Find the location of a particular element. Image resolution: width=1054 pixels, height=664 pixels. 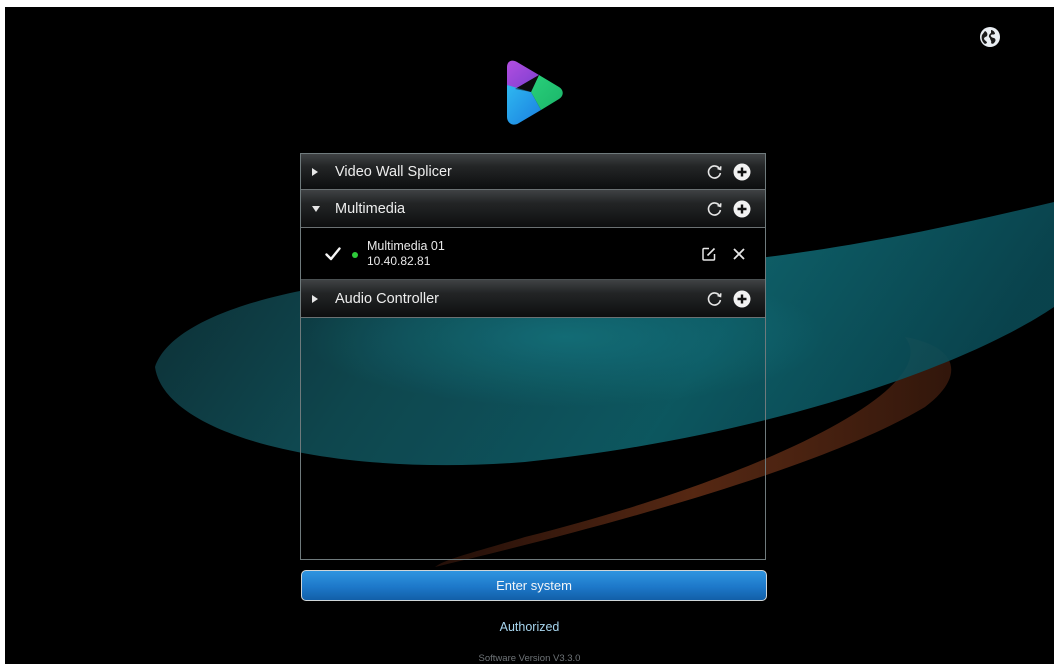

language-globe-button is located at coordinates (990, 37).